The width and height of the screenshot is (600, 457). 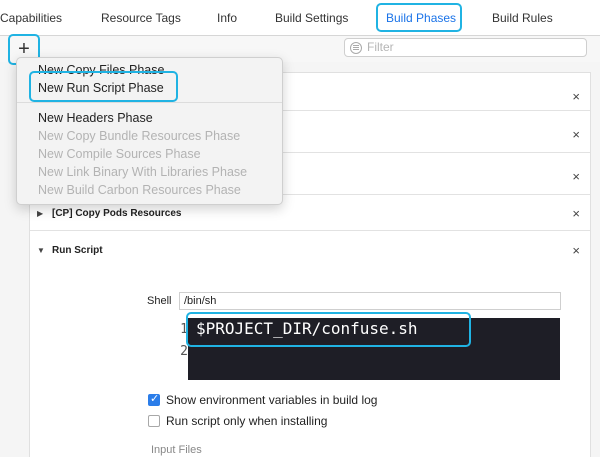 I want to click on show-env-label: Show environment variables in build log, so click(x=272, y=400).